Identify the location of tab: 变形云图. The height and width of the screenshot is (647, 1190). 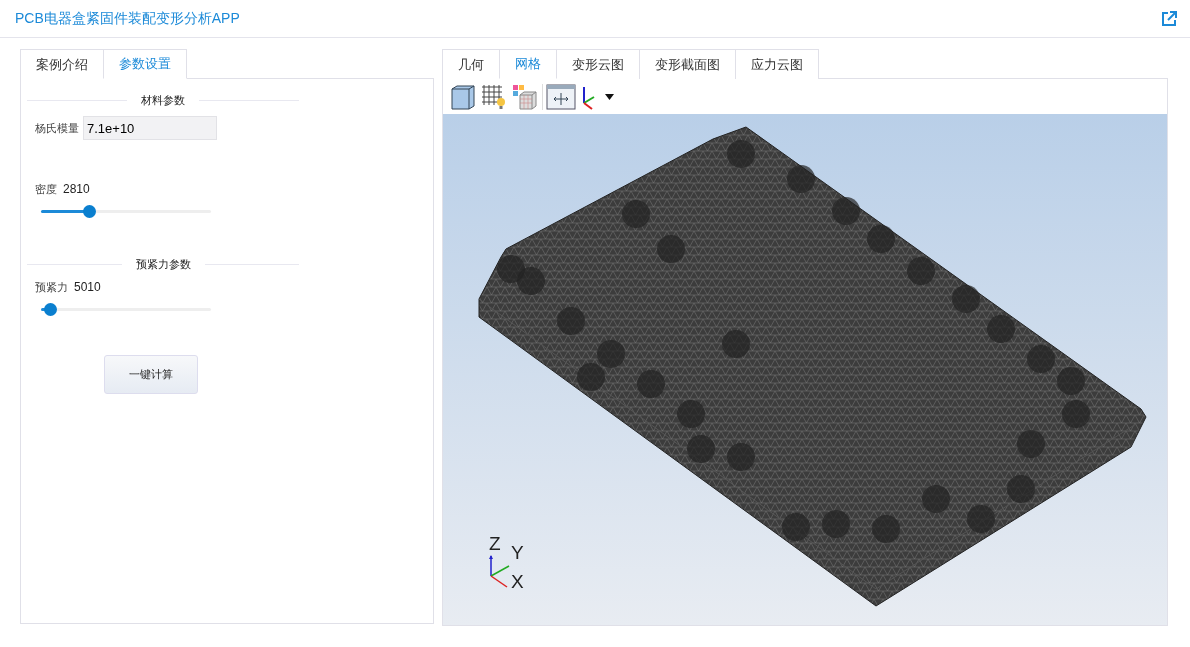
(598, 64).